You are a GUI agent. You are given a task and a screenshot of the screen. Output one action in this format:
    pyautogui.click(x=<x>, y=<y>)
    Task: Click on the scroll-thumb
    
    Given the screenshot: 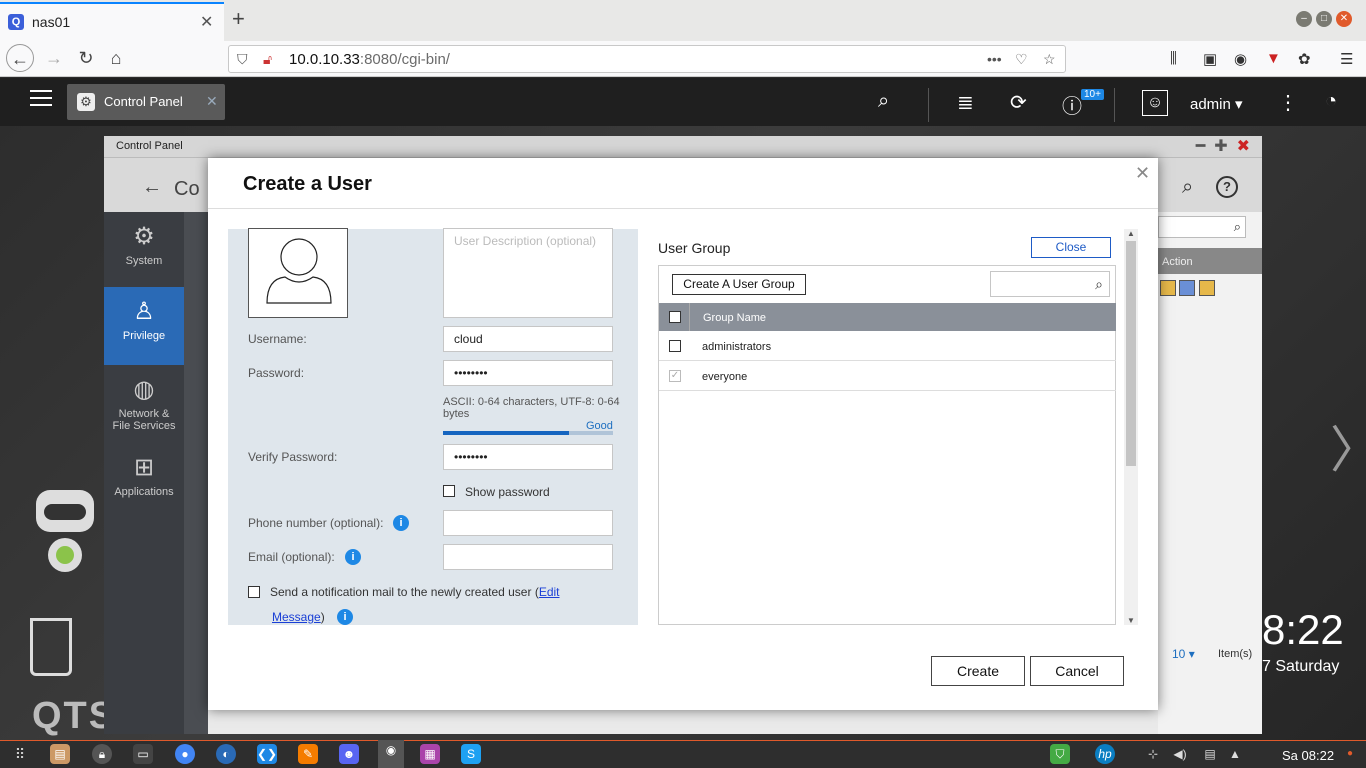 What is the action you would take?
    pyautogui.click(x=1131, y=353)
    